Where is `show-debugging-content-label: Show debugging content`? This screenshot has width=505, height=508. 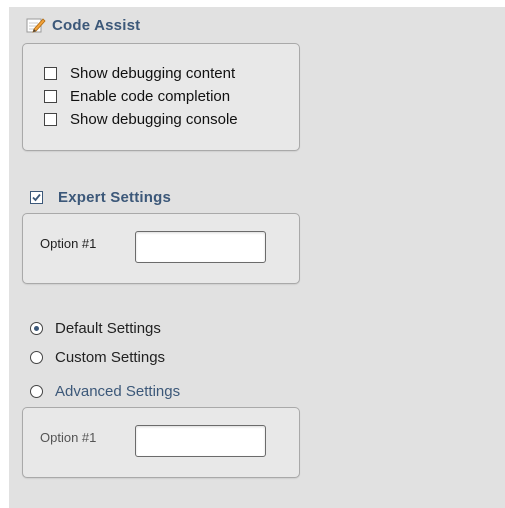
show-debugging-content-label: Show debugging content is located at coordinates (153, 73).